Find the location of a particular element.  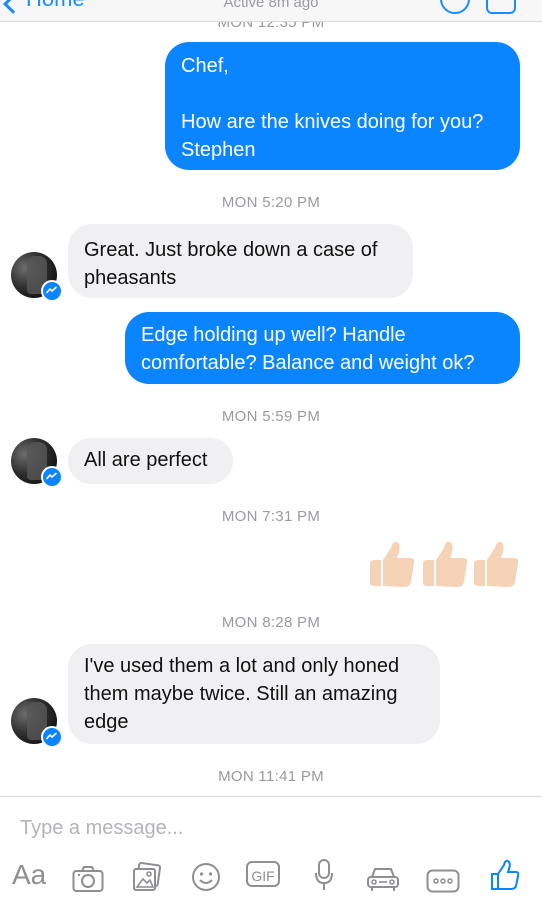

timestamp: MON 5:20 PM is located at coordinates (271, 202).